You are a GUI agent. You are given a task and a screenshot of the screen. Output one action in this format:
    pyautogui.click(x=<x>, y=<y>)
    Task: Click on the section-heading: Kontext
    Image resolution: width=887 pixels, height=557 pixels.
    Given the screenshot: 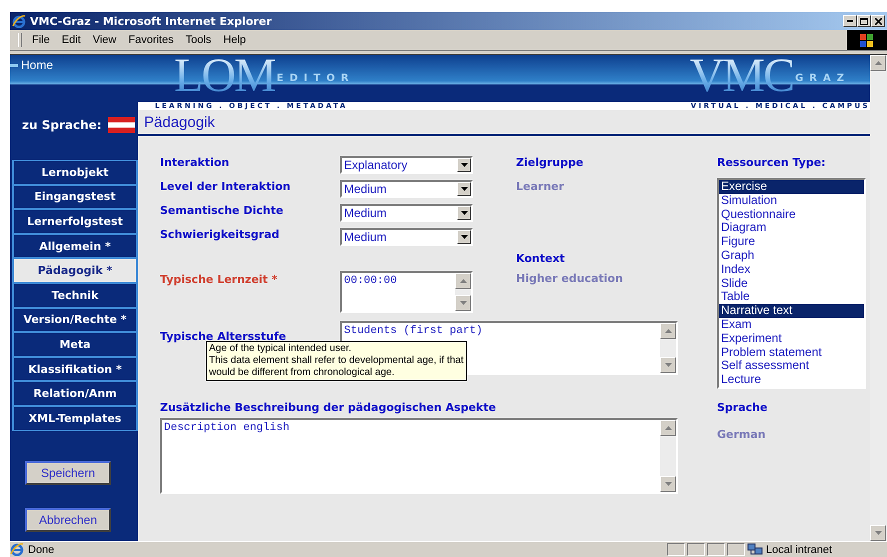 What is the action you would take?
    pyautogui.click(x=541, y=258)
    